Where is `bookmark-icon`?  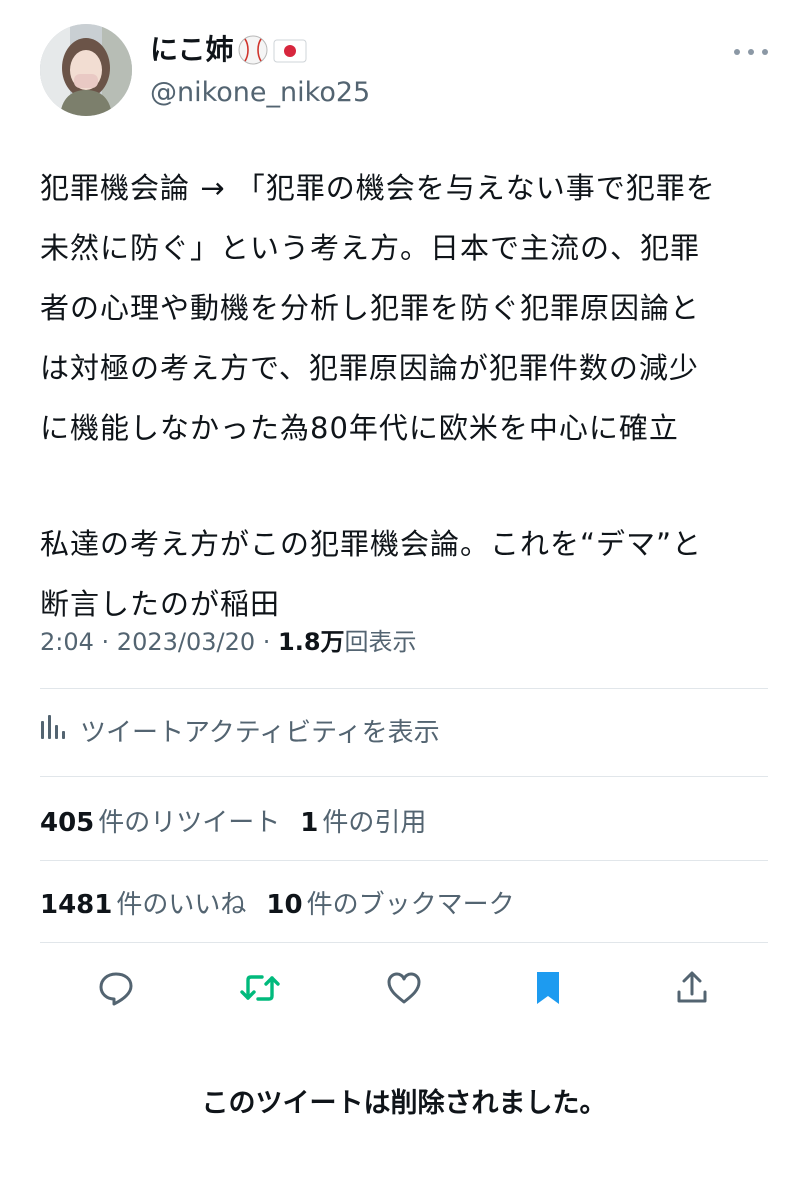 bookmark-icon is located at coordinates (548, 990).